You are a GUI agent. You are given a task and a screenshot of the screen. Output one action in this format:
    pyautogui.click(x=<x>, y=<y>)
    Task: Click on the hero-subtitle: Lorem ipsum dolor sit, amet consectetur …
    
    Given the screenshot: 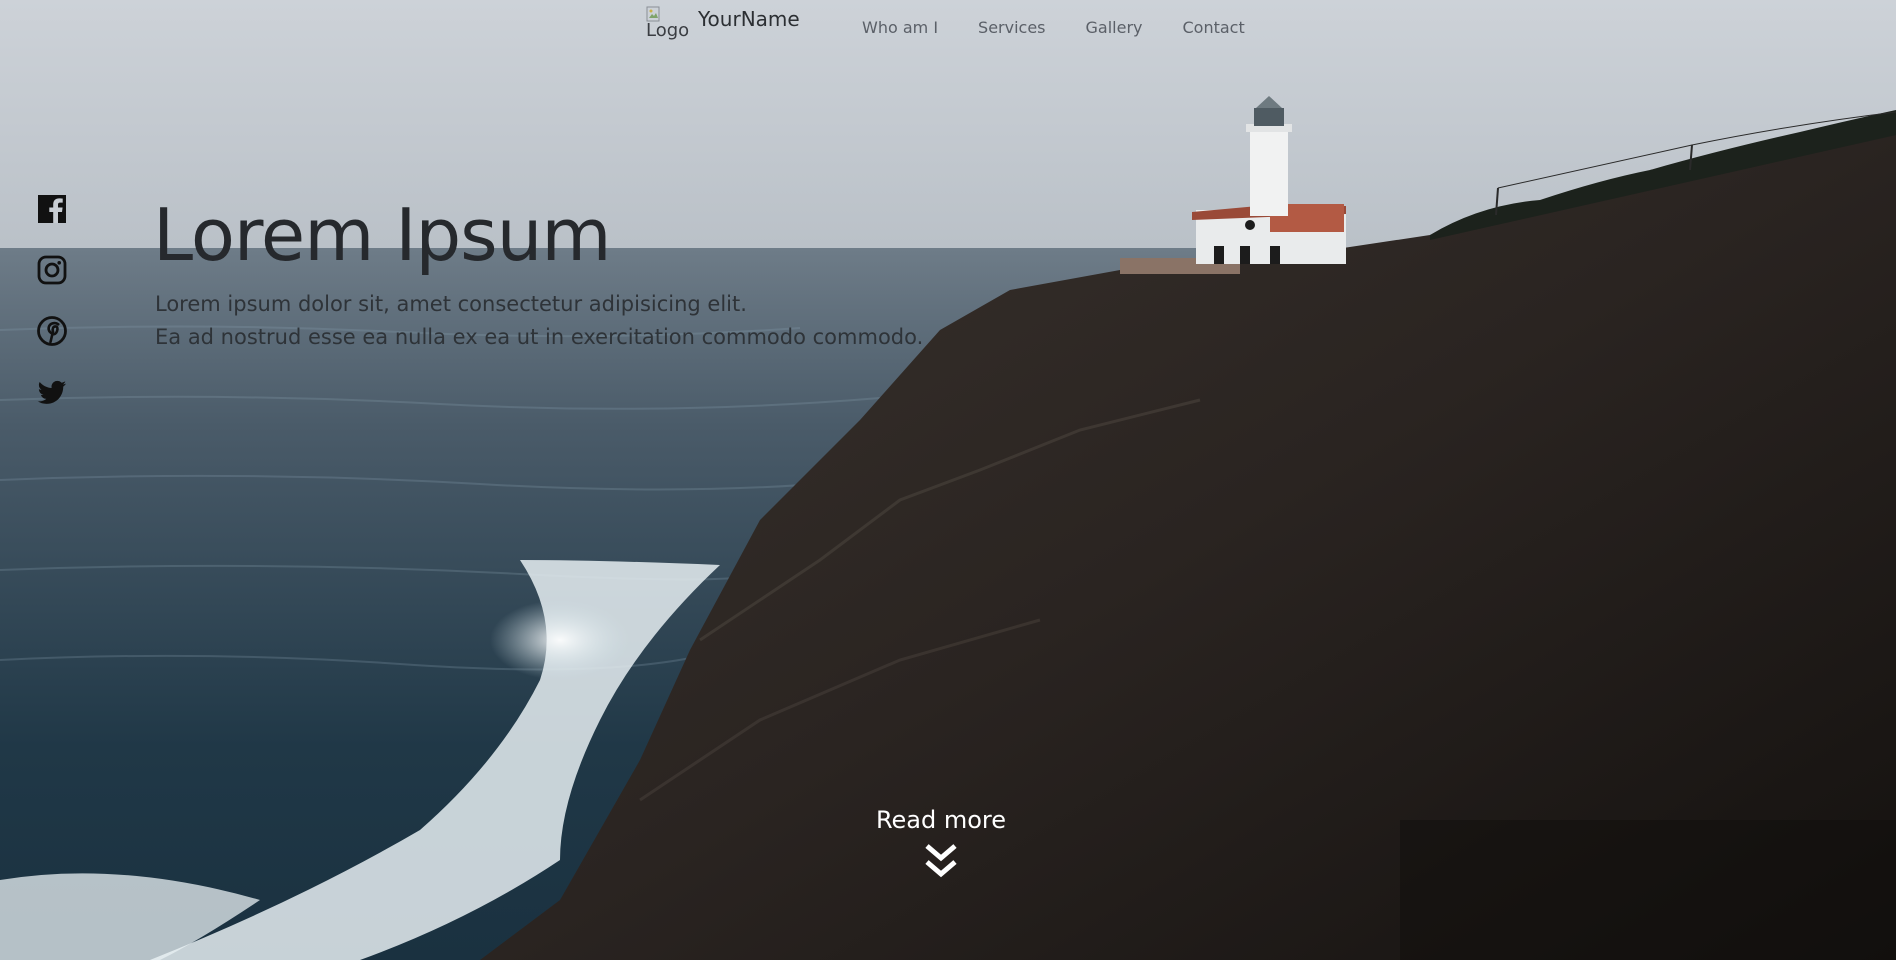 What is the action you would take?
    pyautogui.click(x=539, y=321)
    